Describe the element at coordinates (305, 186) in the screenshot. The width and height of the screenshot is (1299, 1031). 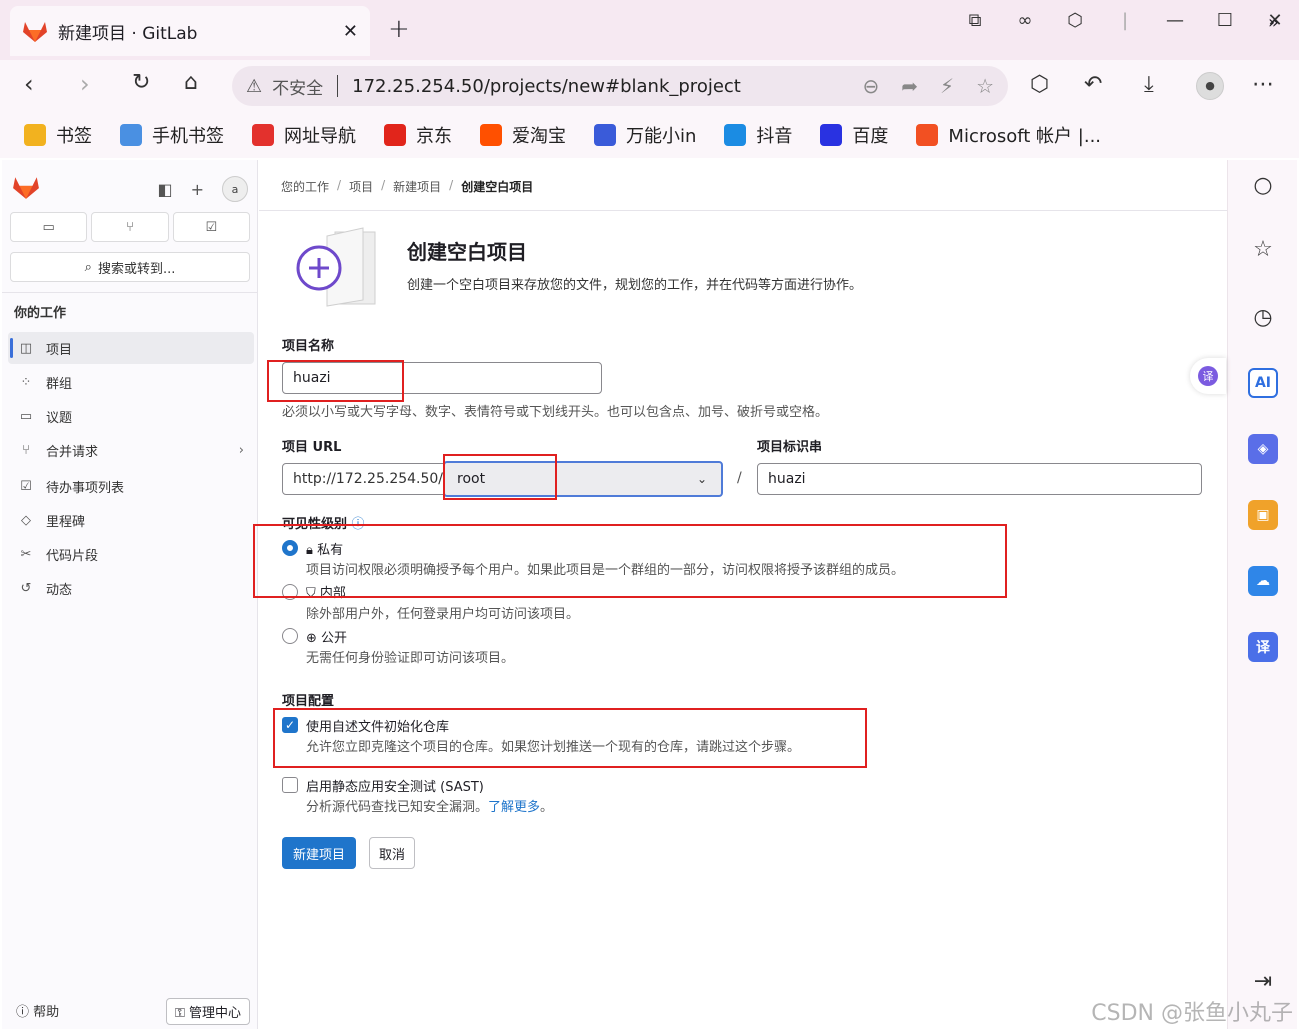
I see `breadcrumb-item: 您的工作` at that location.